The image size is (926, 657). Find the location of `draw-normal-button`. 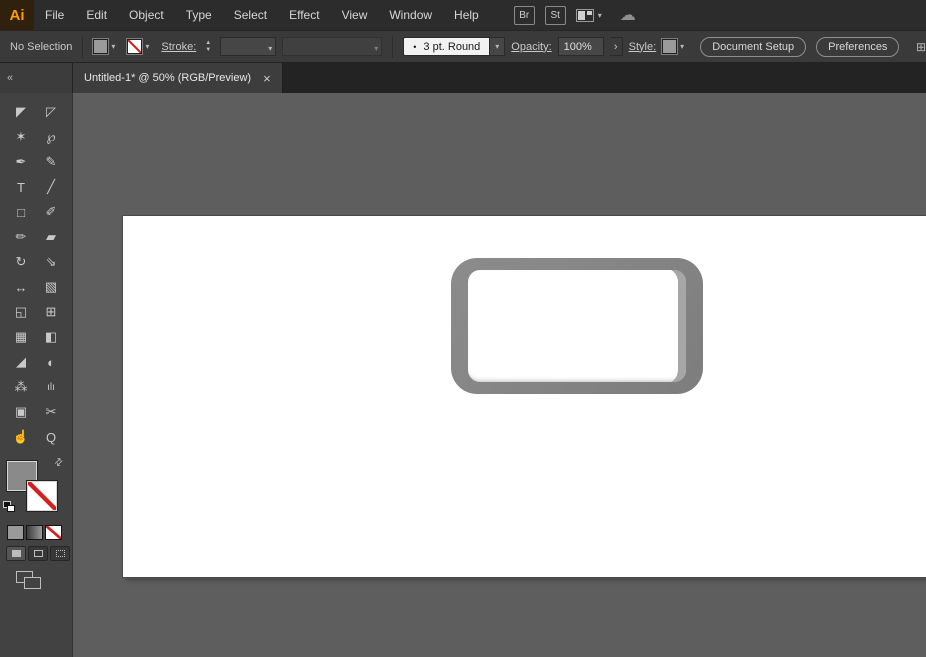

draw-normal-button is located at coordinates (16, 553).